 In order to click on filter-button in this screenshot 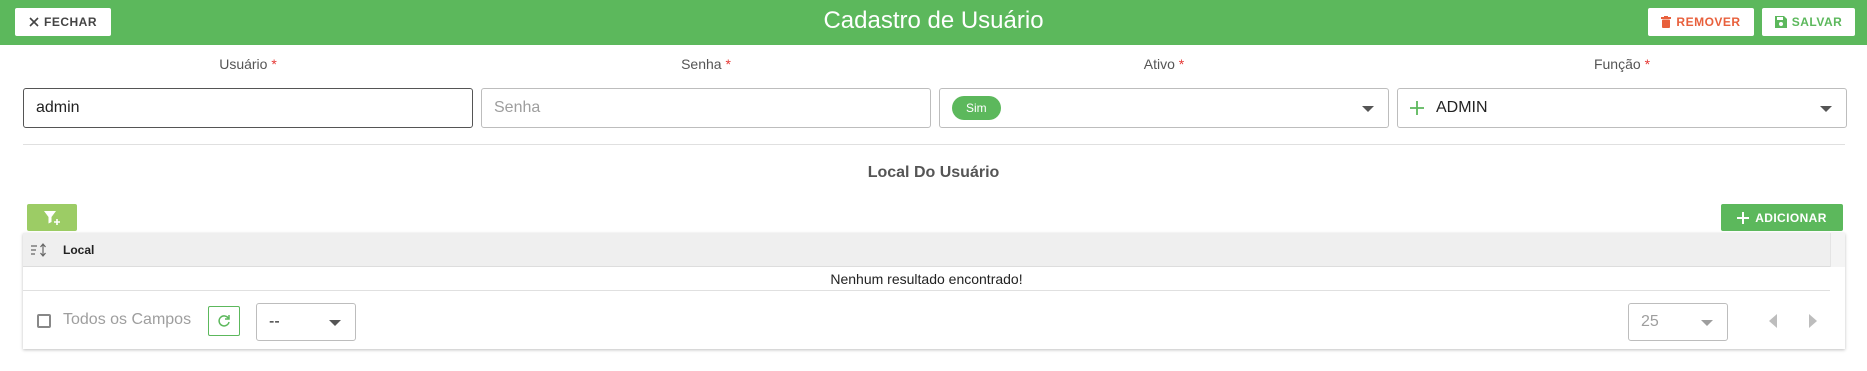, I will do `click(52, 217)`.